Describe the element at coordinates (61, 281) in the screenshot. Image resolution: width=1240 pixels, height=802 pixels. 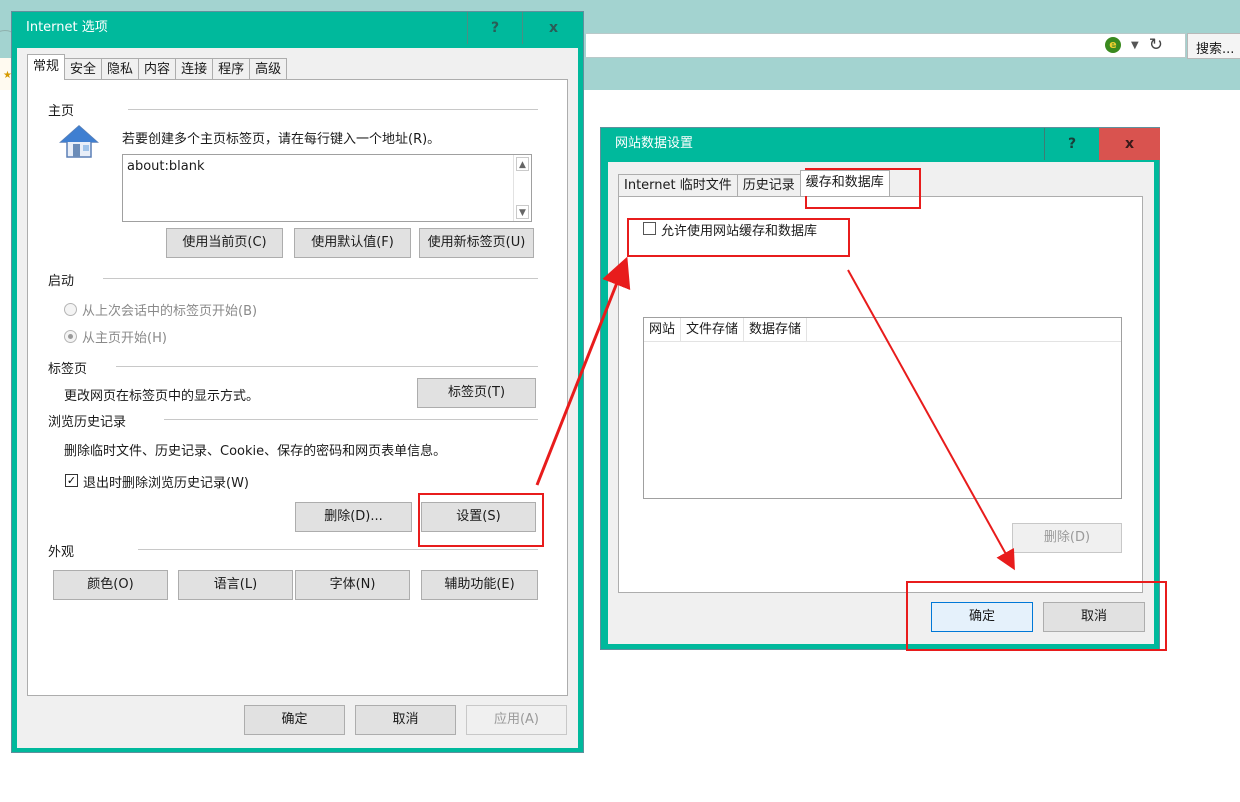
I see `startup-section-label: 启动` at that location.